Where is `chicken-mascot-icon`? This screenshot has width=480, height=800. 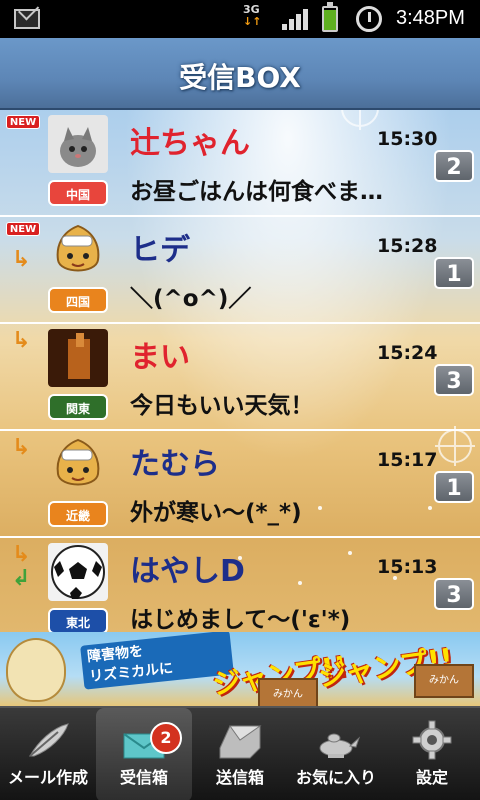
chicken-mascot-icon is located at coordinates (36, 670).